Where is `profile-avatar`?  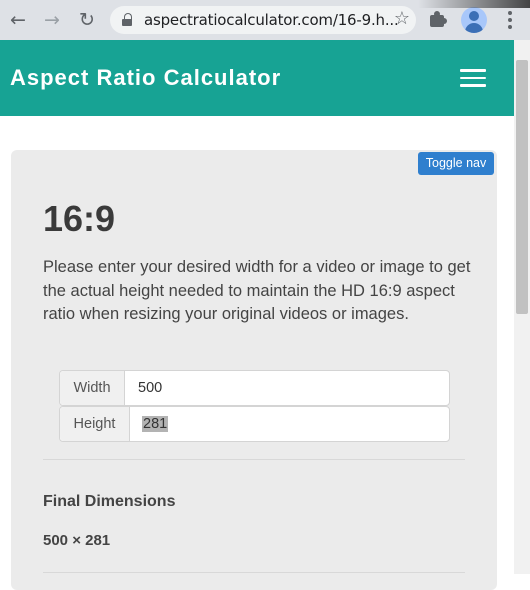
profile-avatar is located at coordinates (474, 20).